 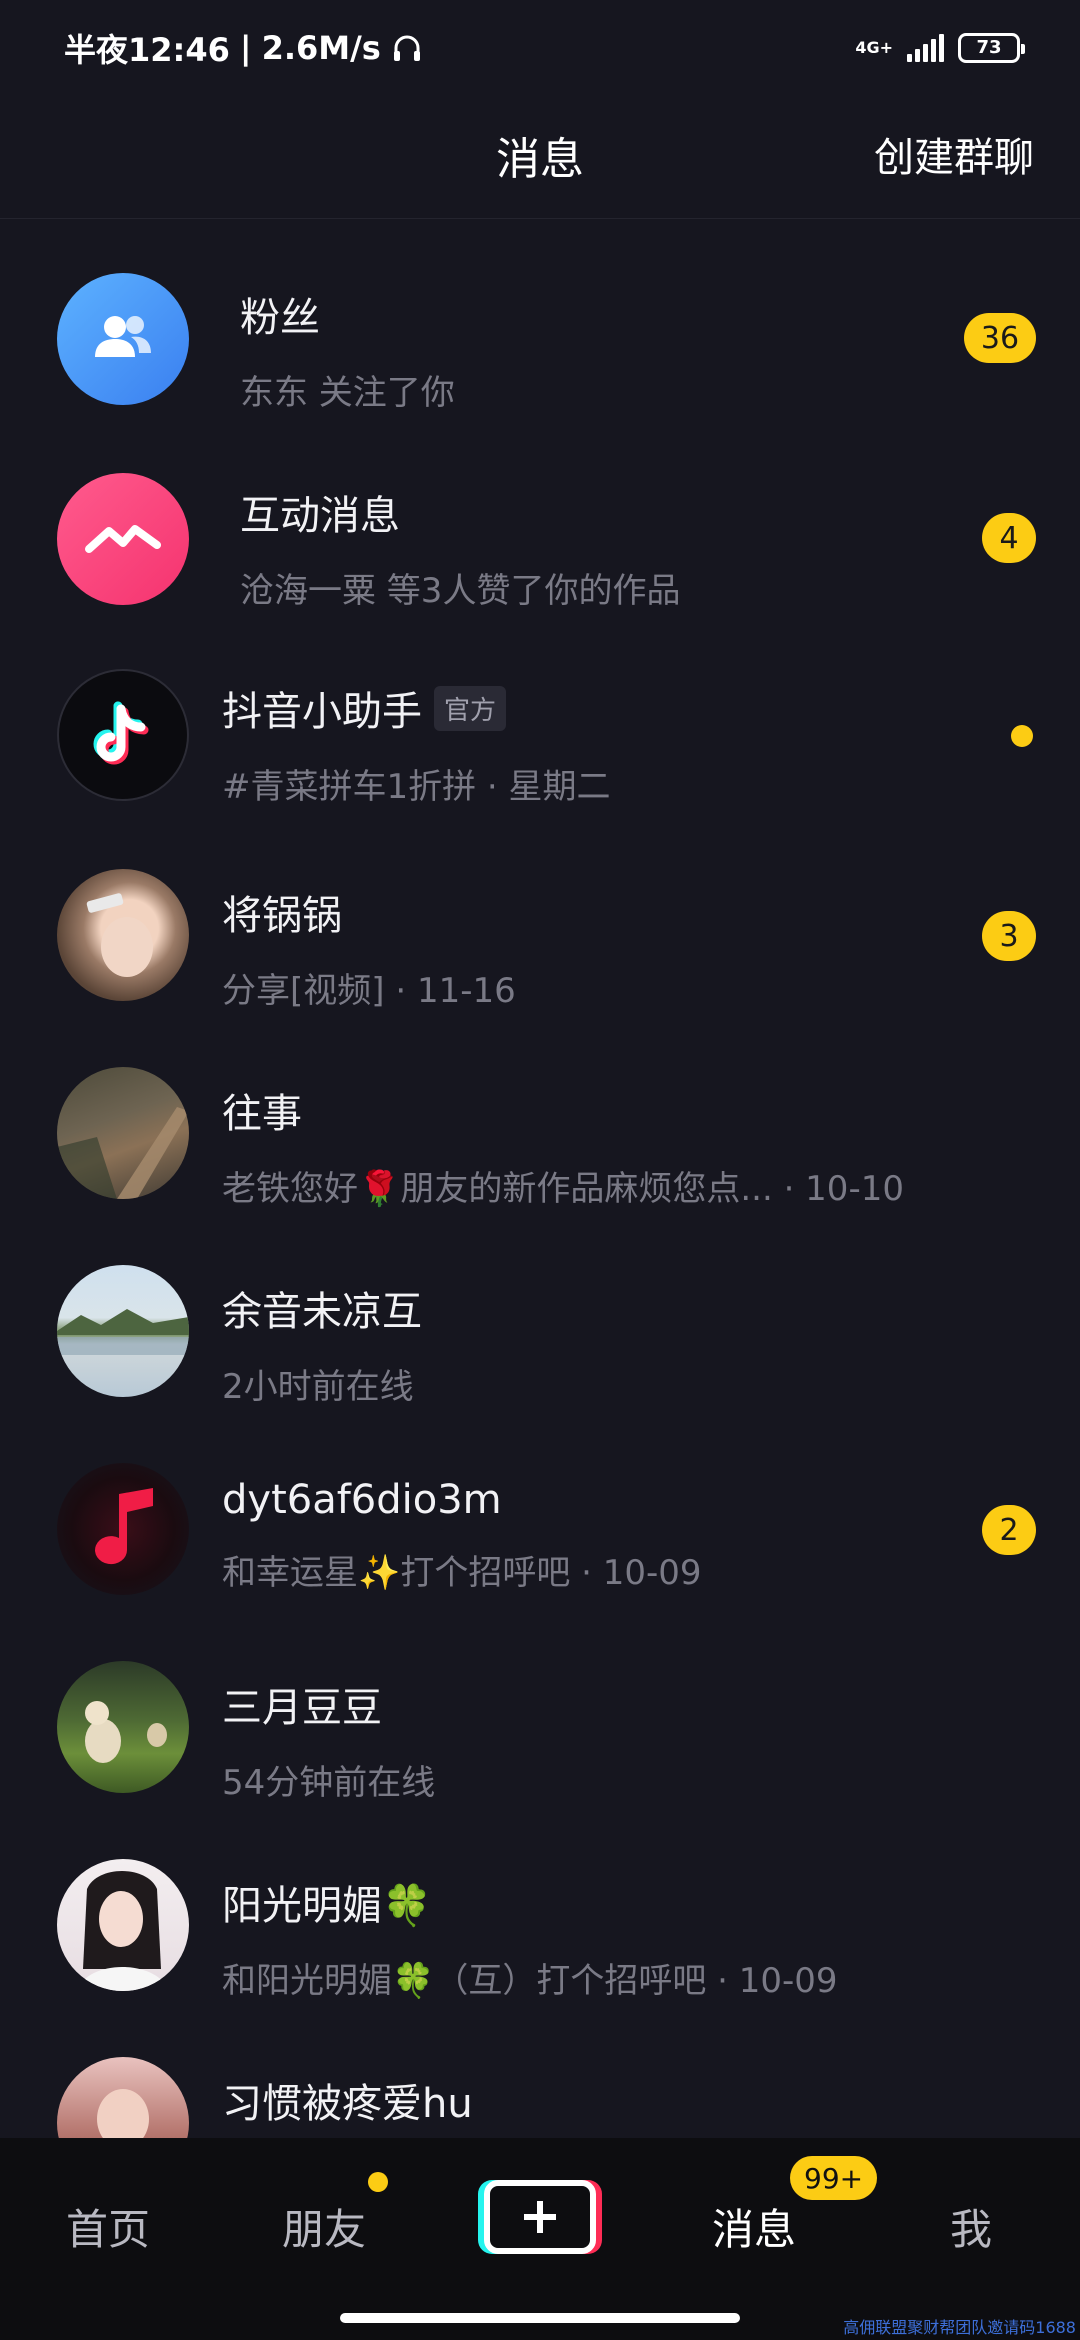 I want to click on plus-icon, so click(x=540, y=2217).